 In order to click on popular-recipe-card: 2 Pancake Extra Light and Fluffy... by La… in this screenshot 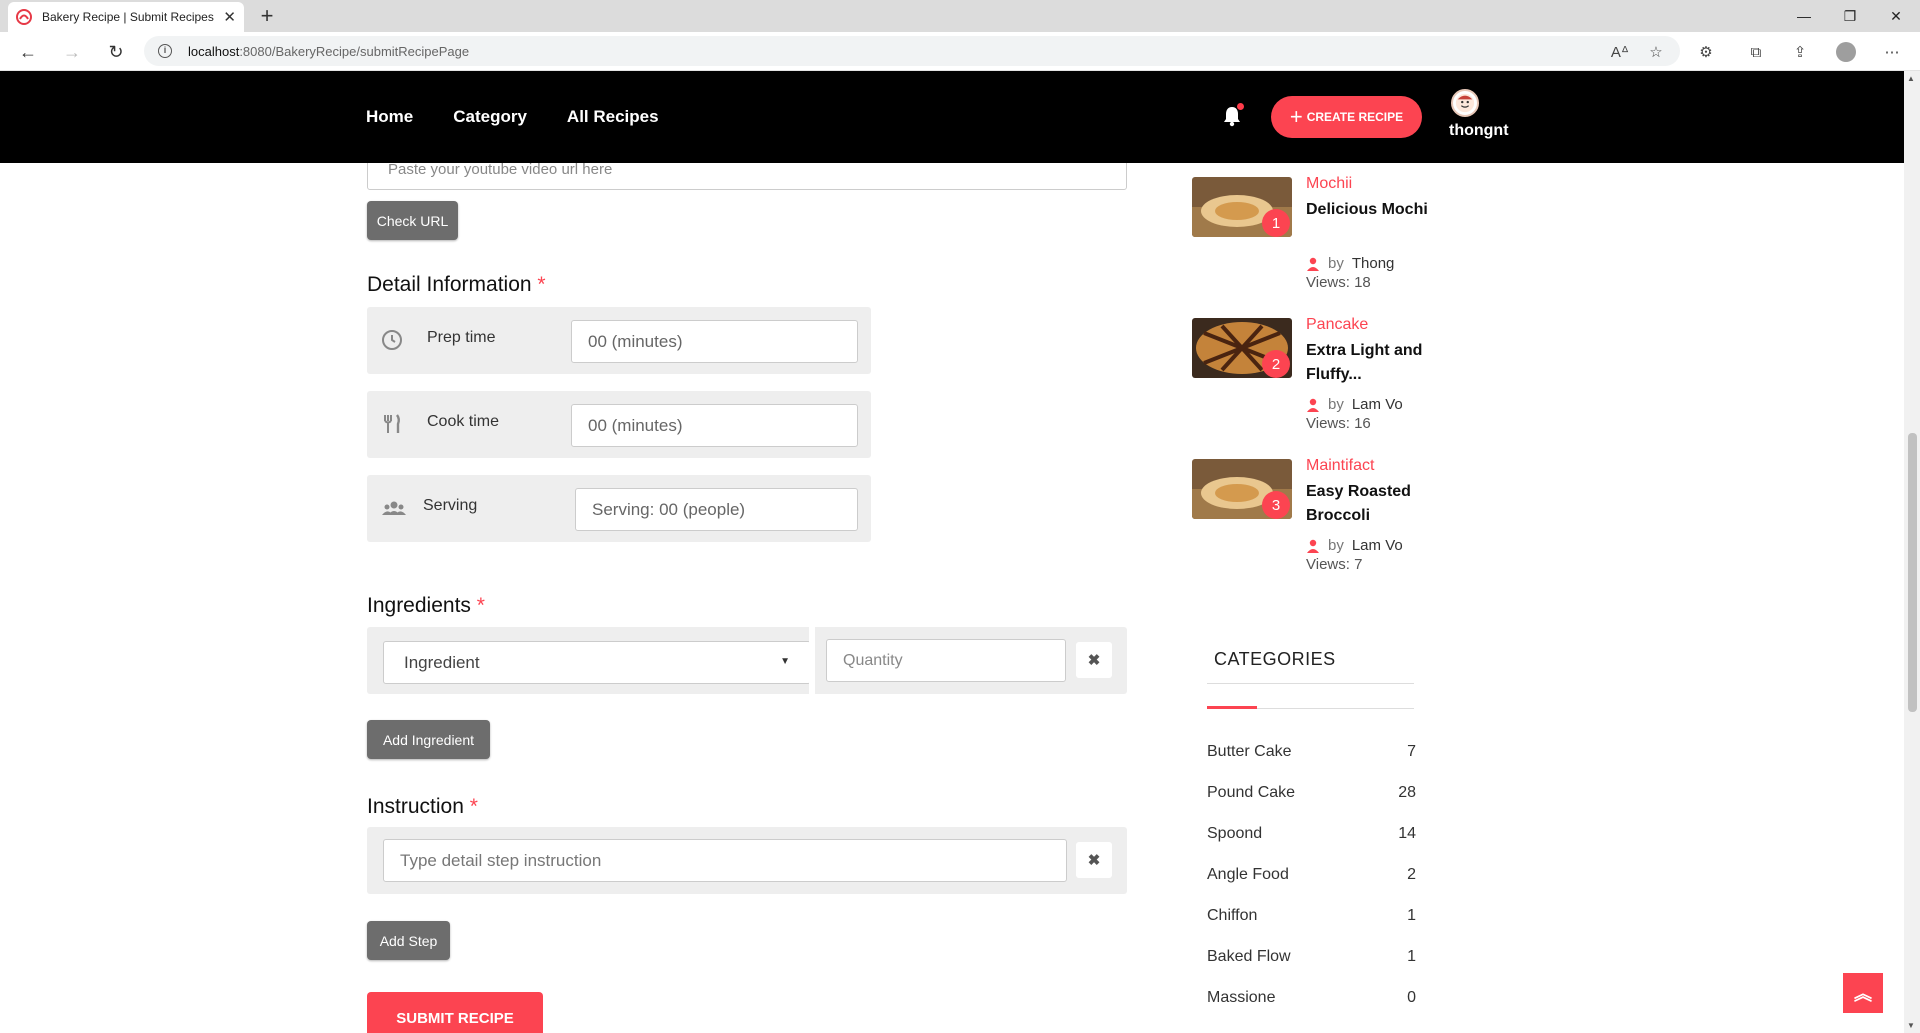, I will do `click(1342, 377)`.